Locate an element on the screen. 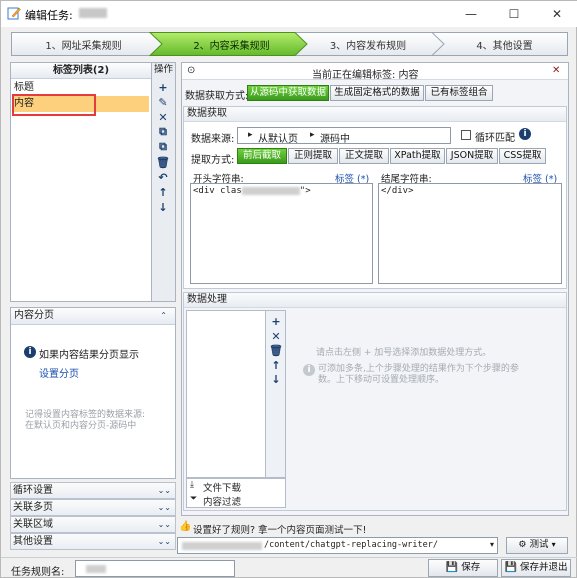 This screenshot has width=577, height=578. processing-hint-2: 可添加多条,上个步骤处理的结果作为下个步骤的参数。上下移动可设置处理顺序。 is located at coordinates (418, 374).